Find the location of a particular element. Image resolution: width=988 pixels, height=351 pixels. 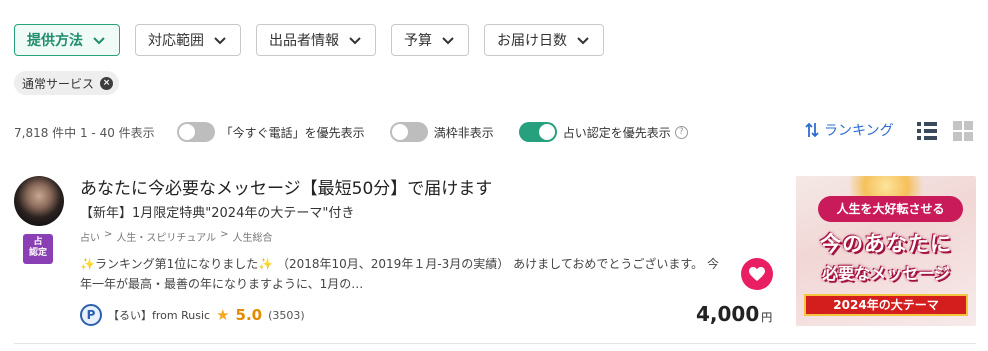

rating-value: 5.0 is located at coordinates (249, 315).